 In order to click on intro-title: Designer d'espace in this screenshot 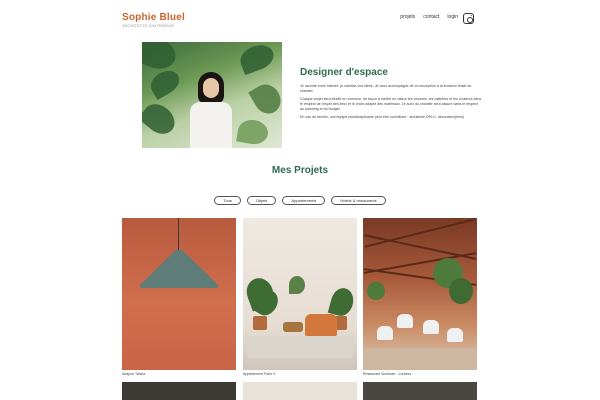, I will do `click(344, 72)`.